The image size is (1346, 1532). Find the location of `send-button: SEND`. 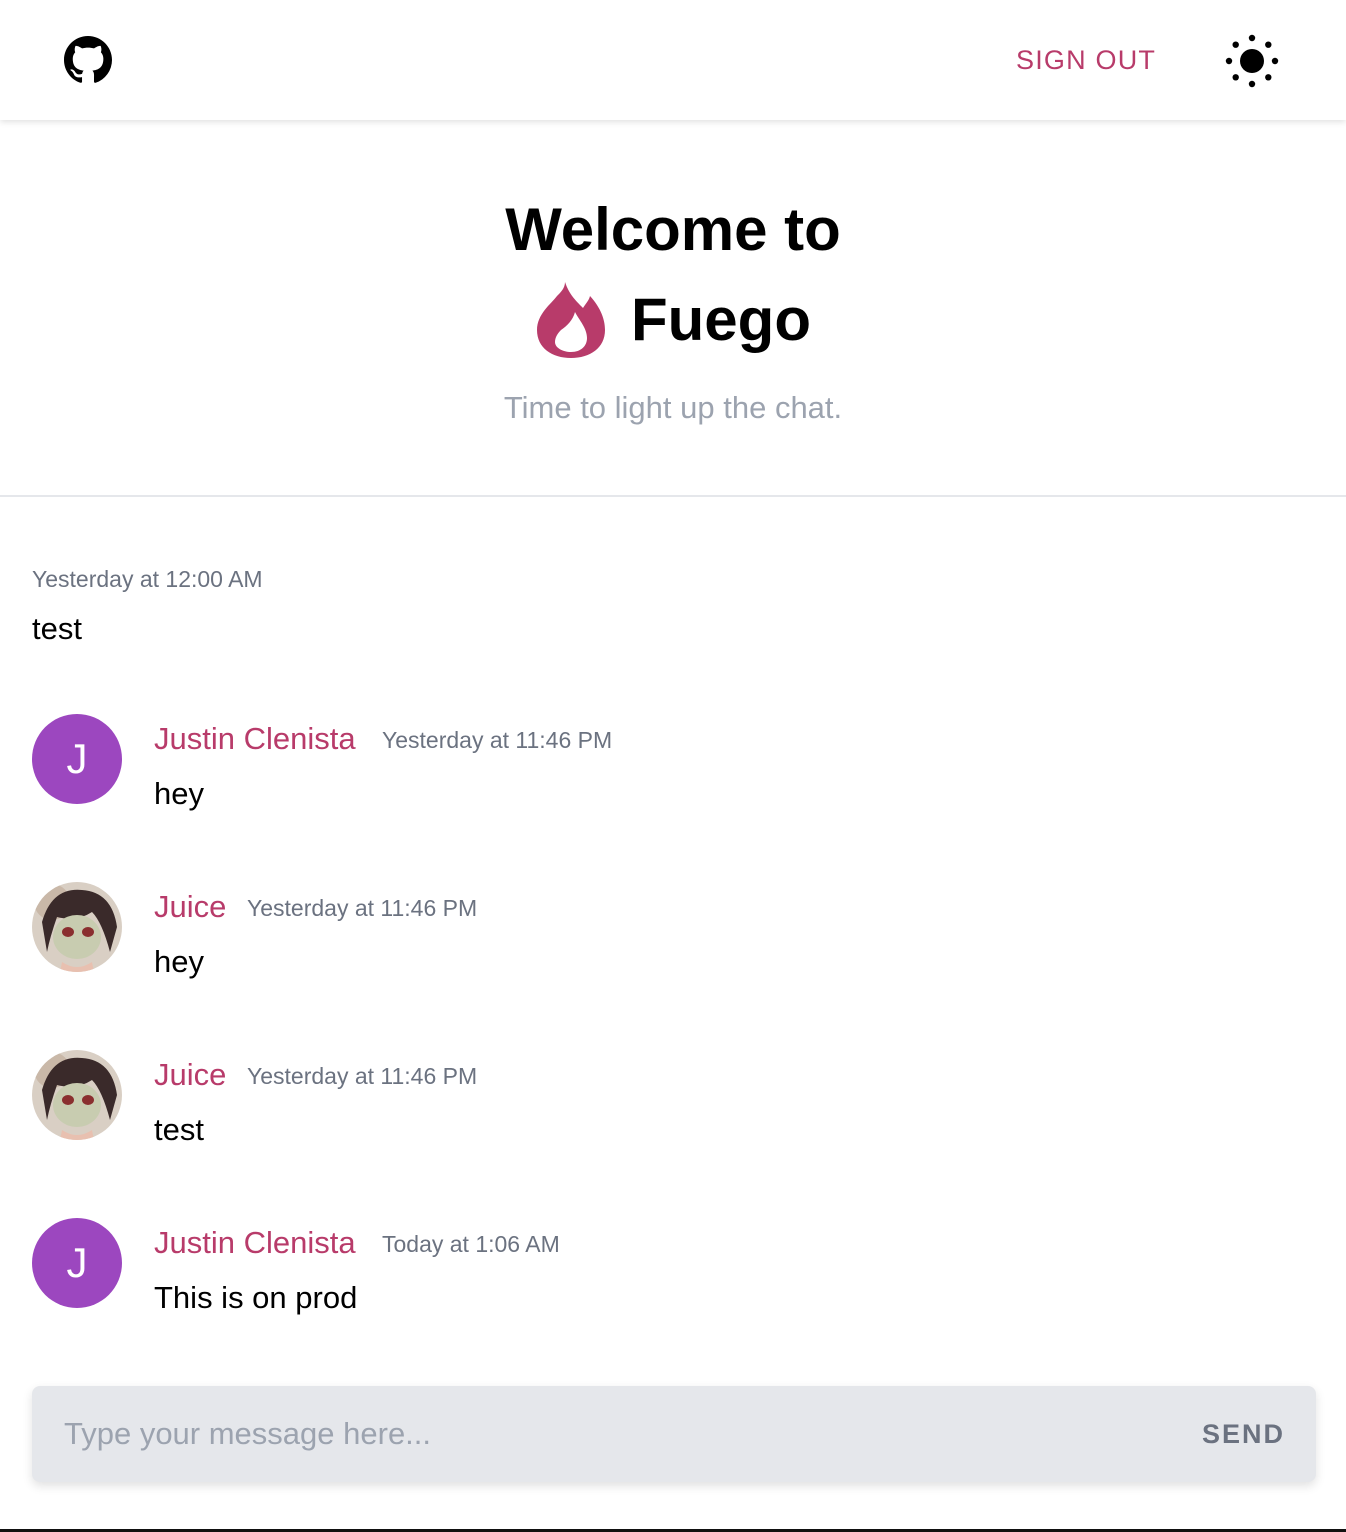

send-button: SEND is located at coordinates (1243, 1434).